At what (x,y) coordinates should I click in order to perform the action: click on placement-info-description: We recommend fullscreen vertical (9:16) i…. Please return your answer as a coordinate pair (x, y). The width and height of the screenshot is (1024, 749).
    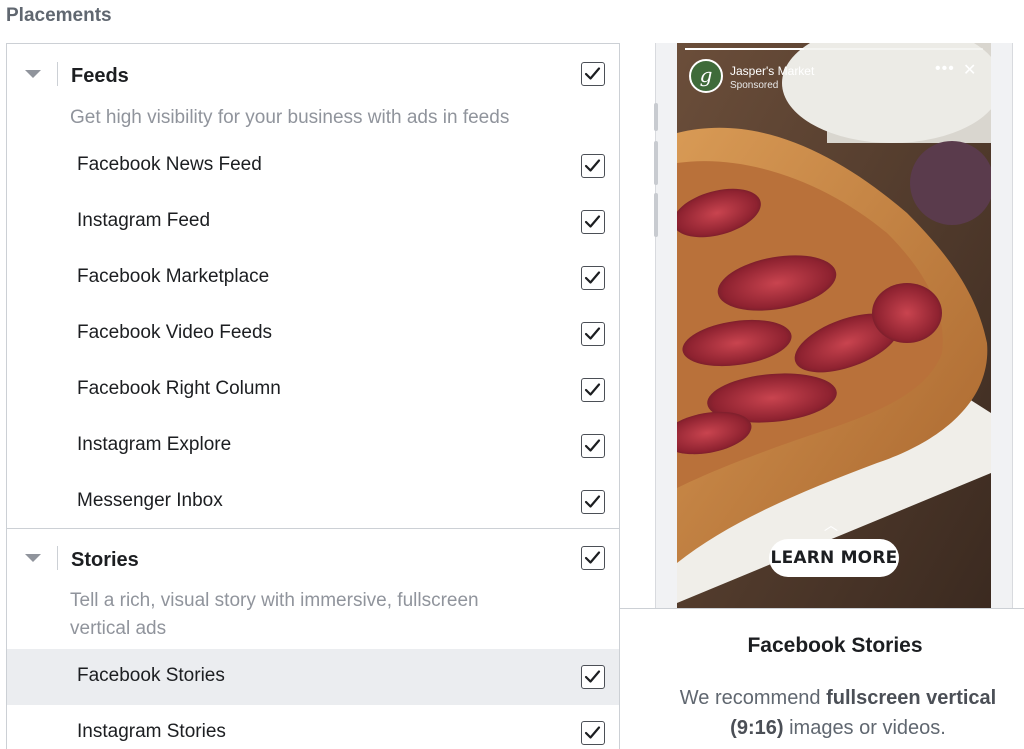
    Looking at the image, I should click on (834, 713).